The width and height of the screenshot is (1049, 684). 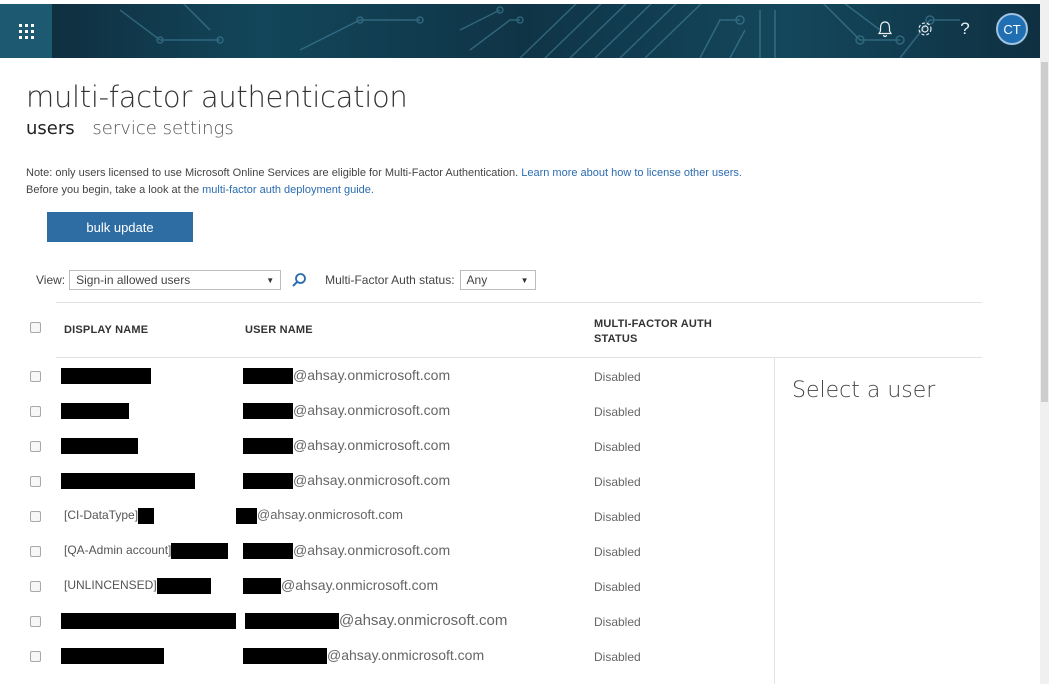 I want to click on bulk-update-button: bulk update, so click(x=120, y=227).